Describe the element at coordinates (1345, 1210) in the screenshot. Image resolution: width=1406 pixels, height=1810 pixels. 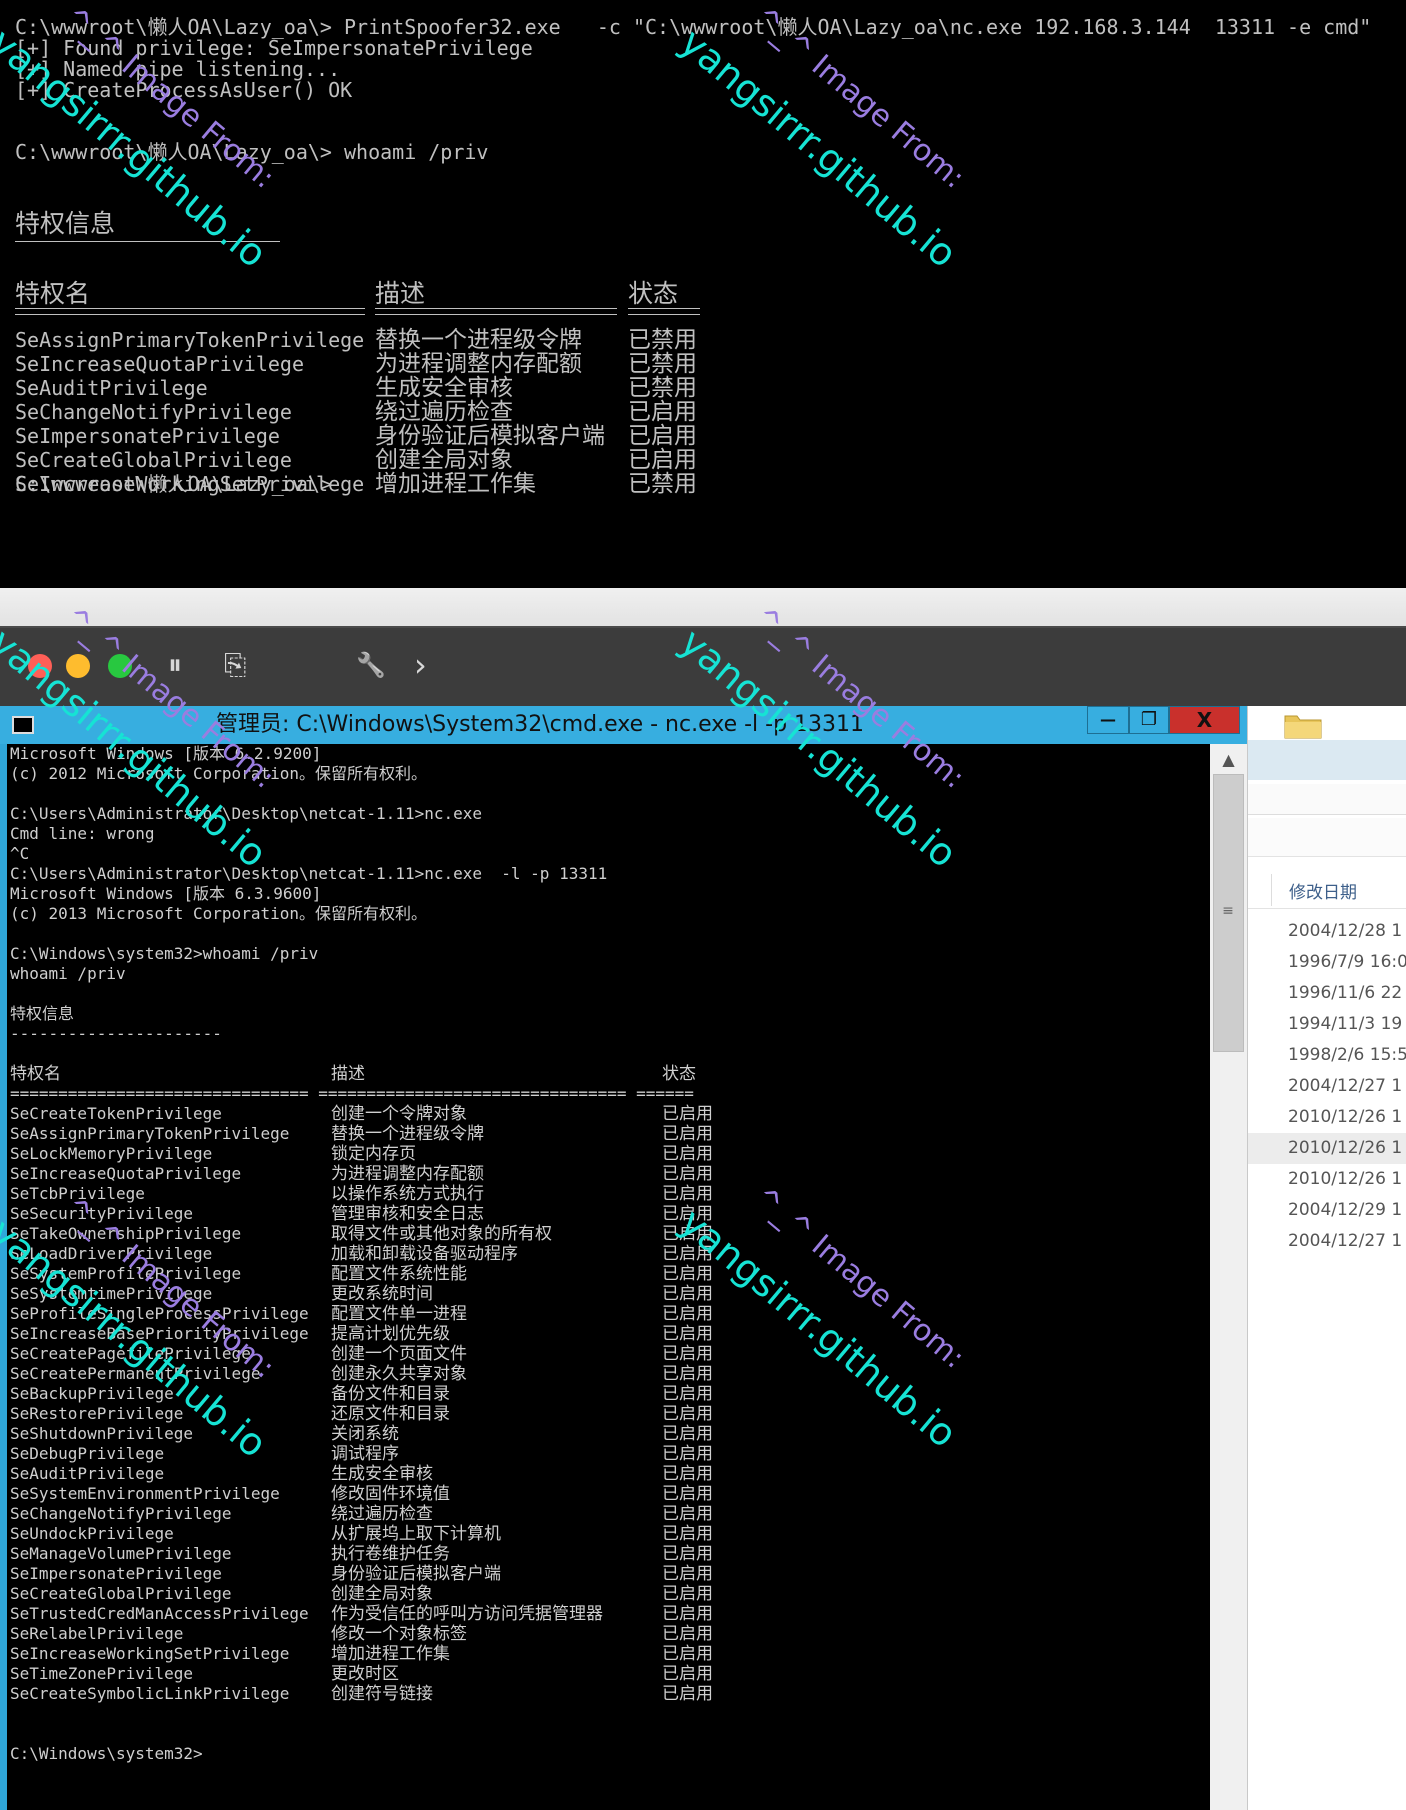
I see `file-modified-date: 2004/12/29 1` at that location.